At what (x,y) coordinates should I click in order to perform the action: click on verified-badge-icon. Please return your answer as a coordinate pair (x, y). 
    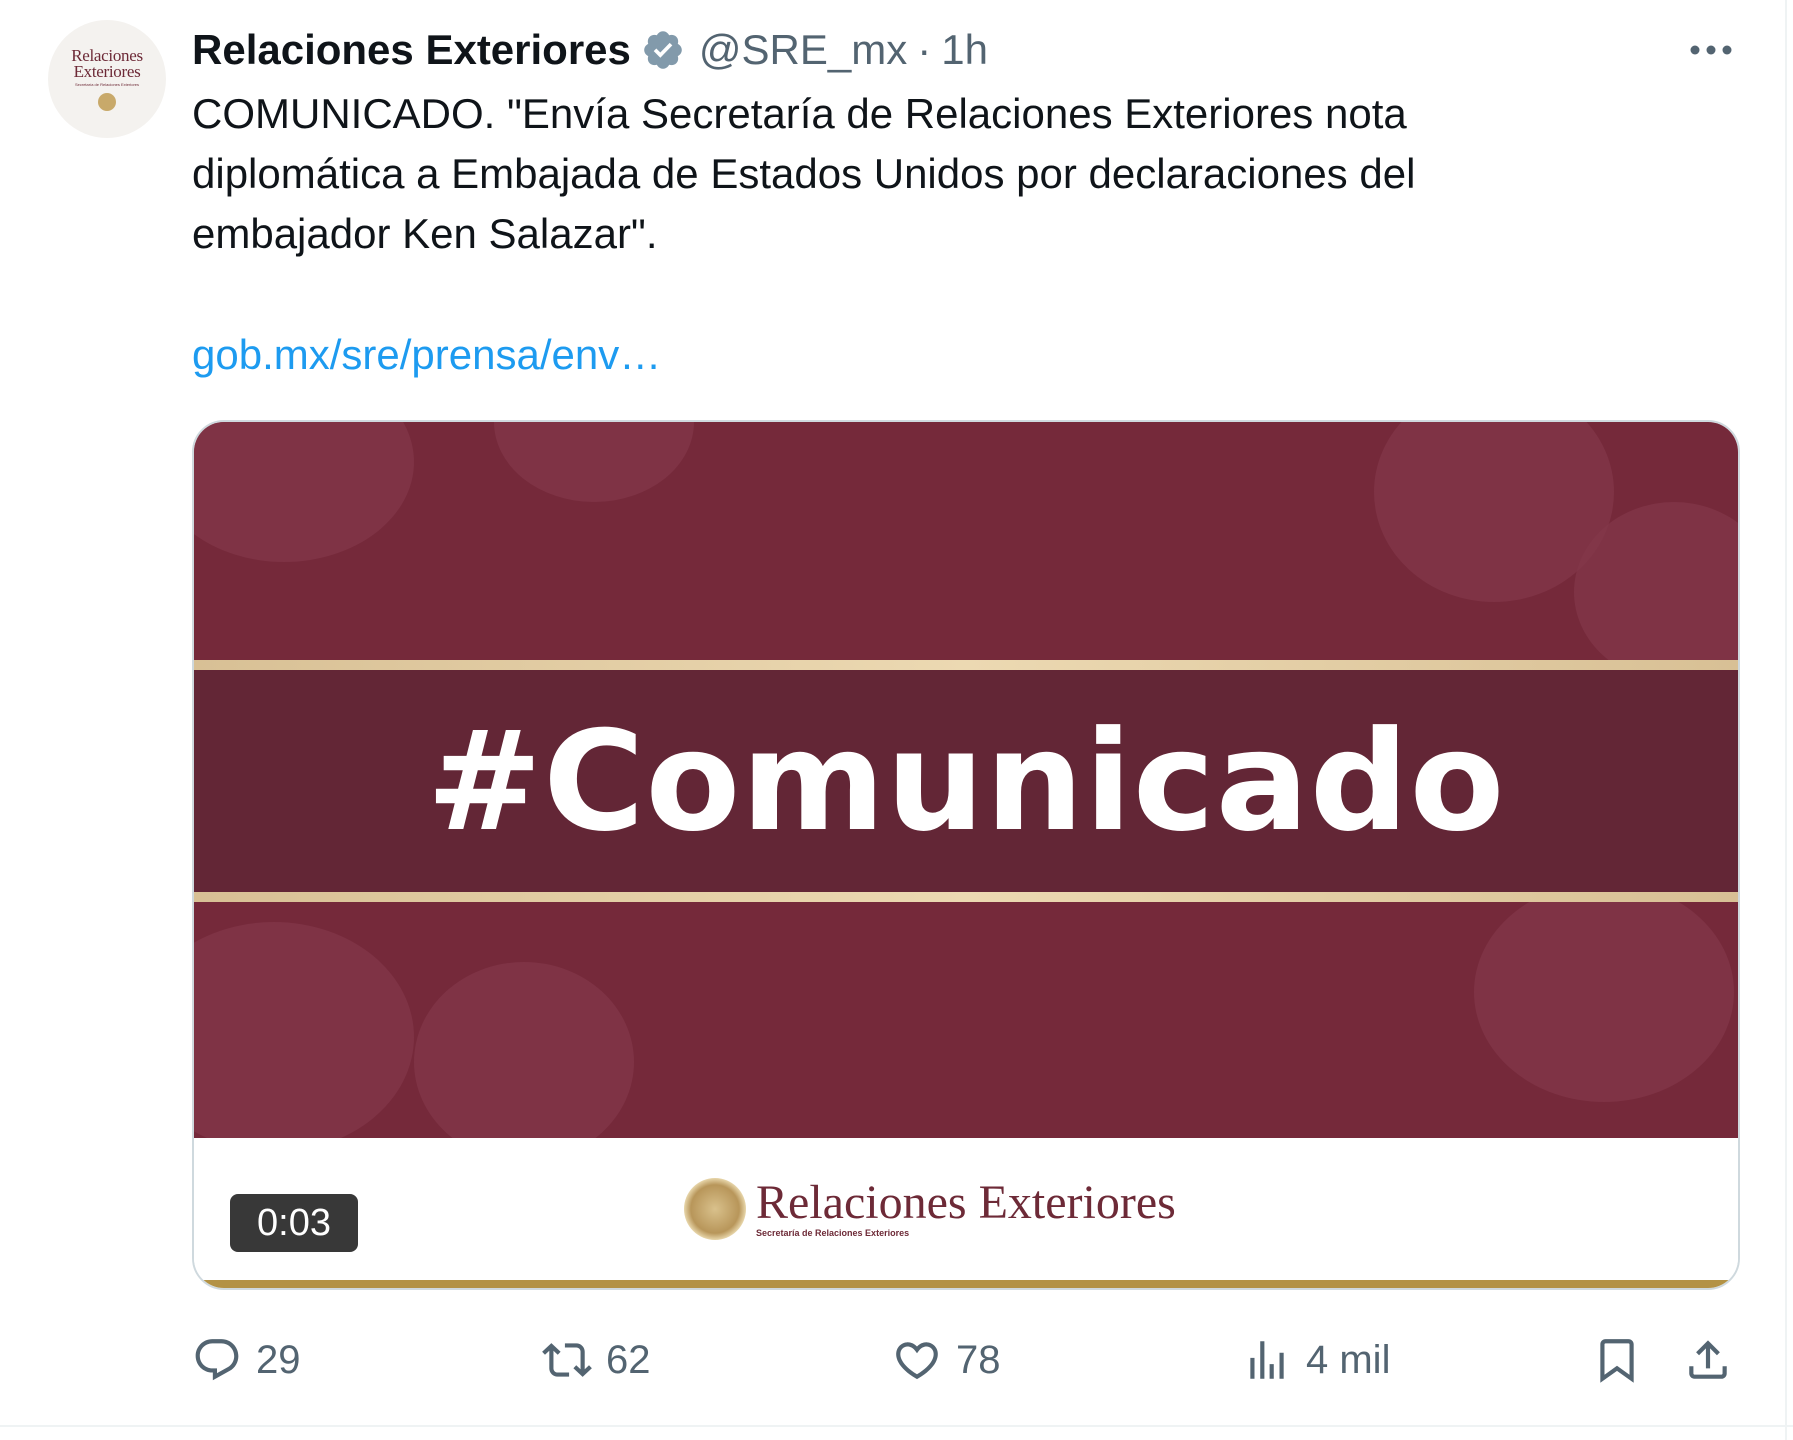
    Looking at the image, I should click on (663, 50).